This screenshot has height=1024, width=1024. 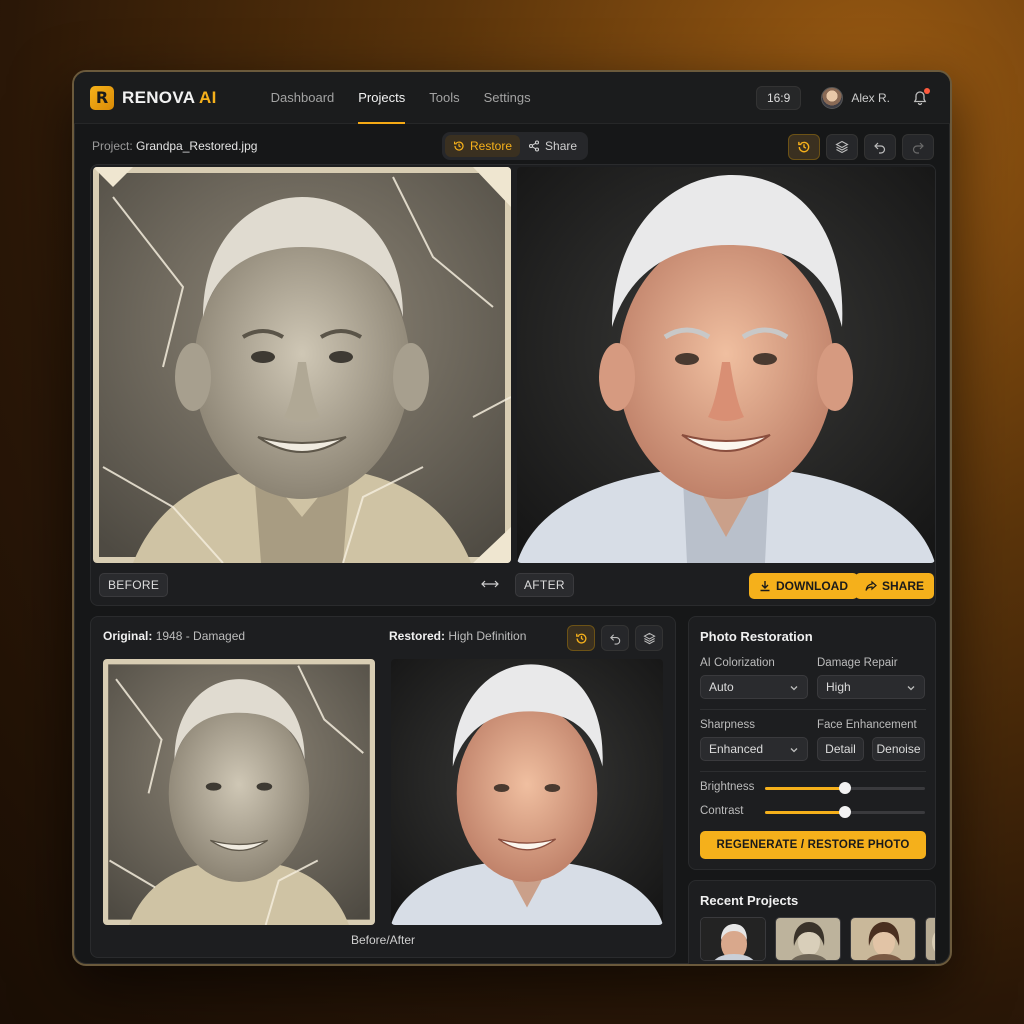 I want to click on detail-icon-group, so click(x=618, y=638).